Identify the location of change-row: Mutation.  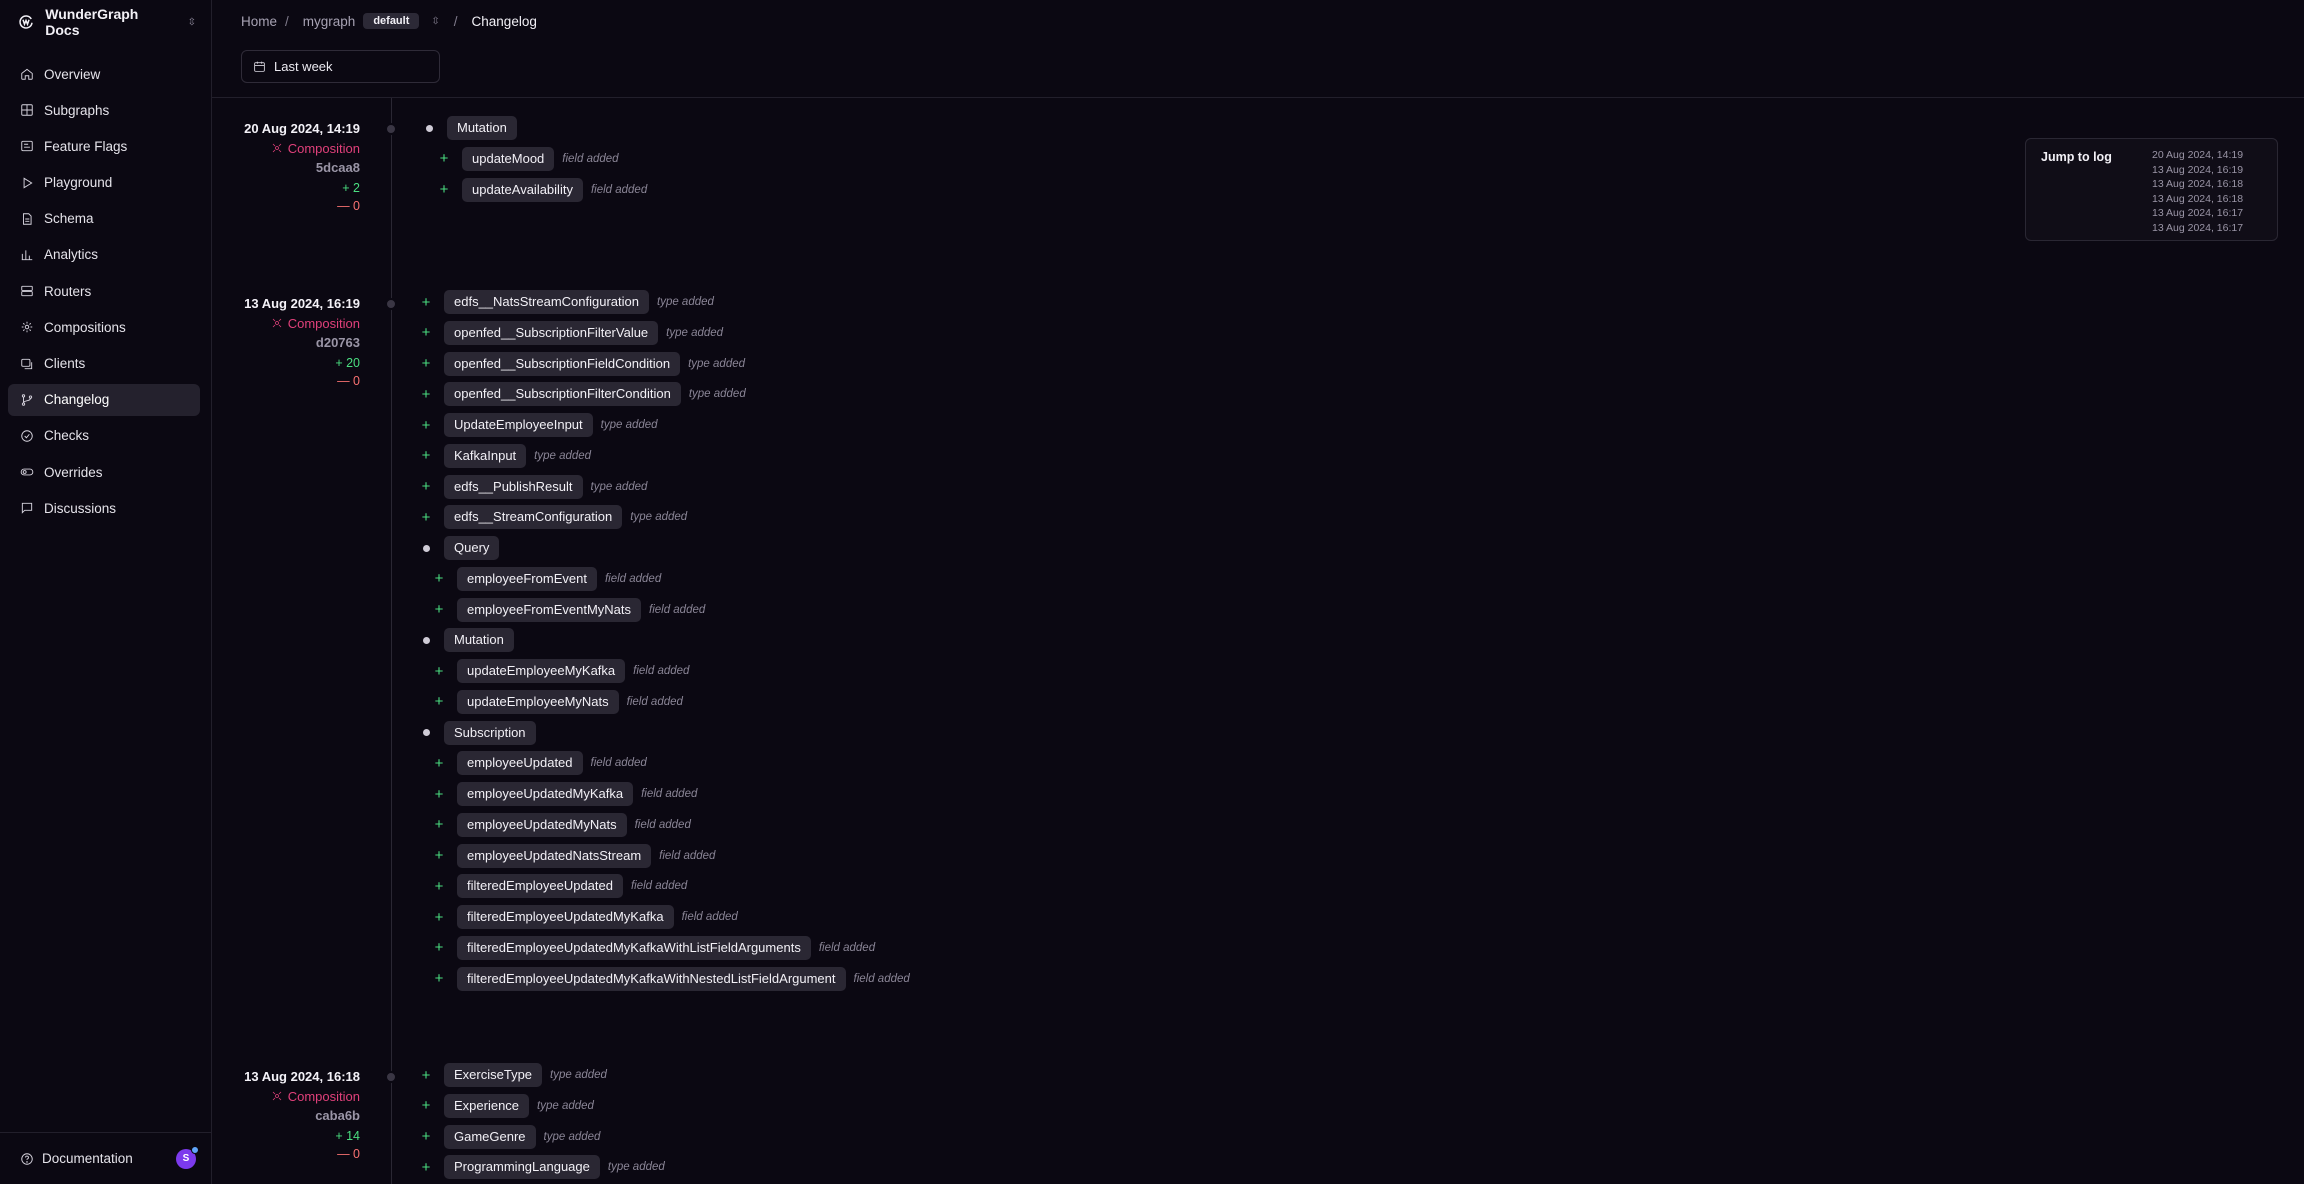
(469, 128).